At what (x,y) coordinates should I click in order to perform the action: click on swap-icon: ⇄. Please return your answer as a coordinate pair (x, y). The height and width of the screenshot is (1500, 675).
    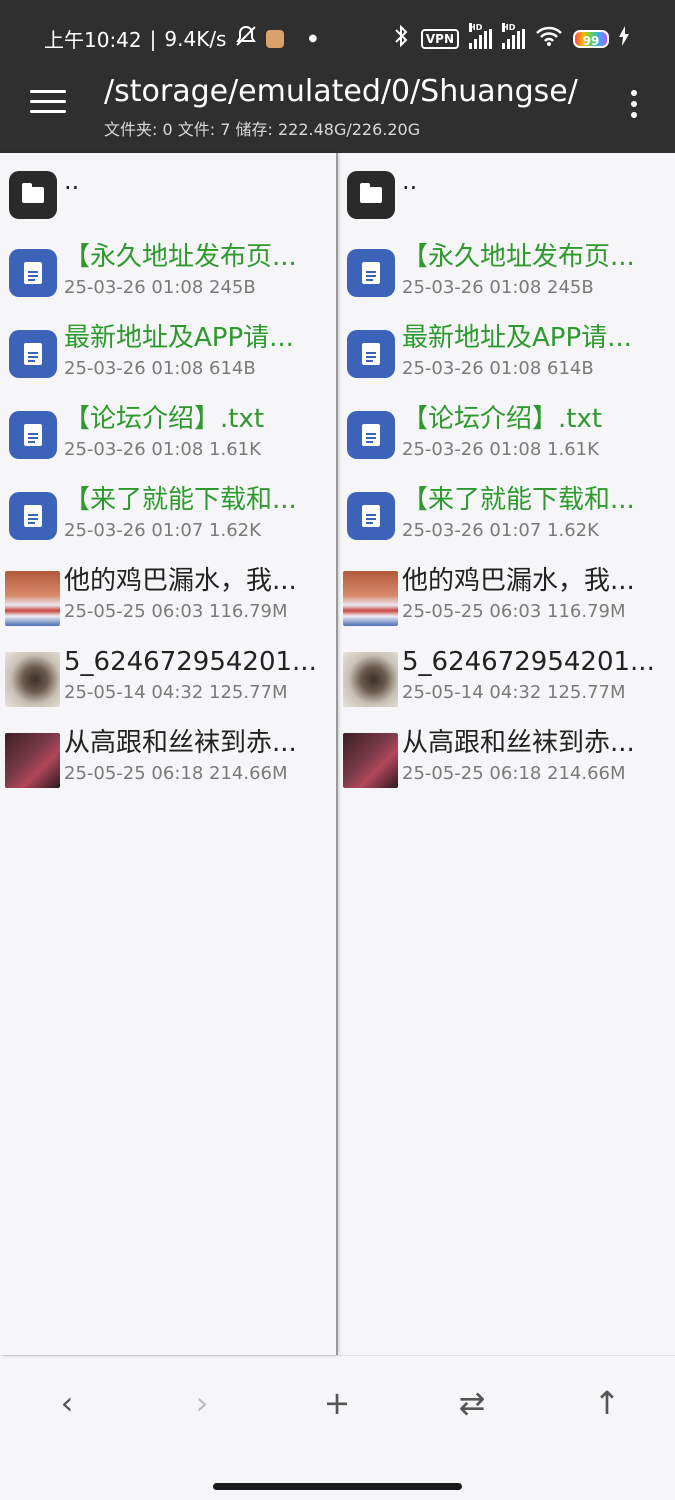
    Looking at the image, I should click on (472, 1403).